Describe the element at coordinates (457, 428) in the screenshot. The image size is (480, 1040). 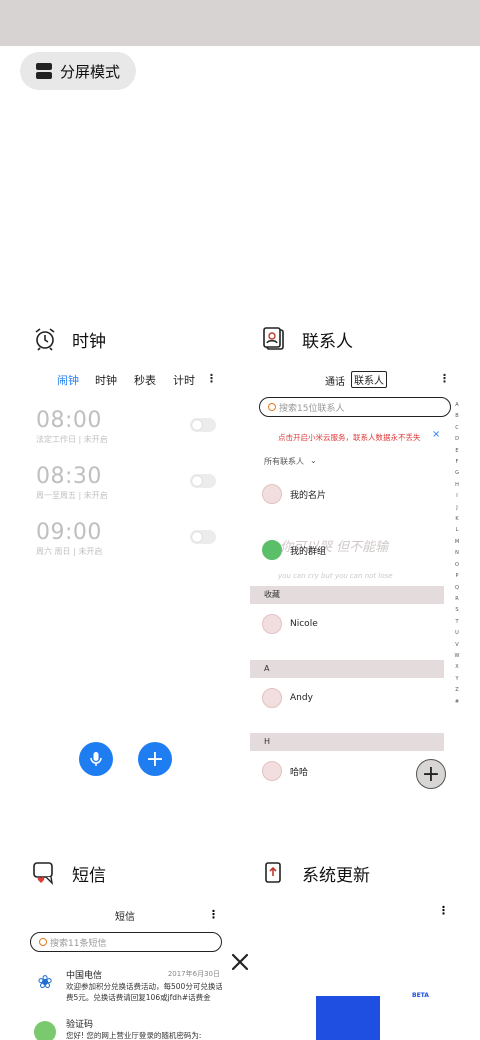
I see `alphabet-index-letter: C` at that location.